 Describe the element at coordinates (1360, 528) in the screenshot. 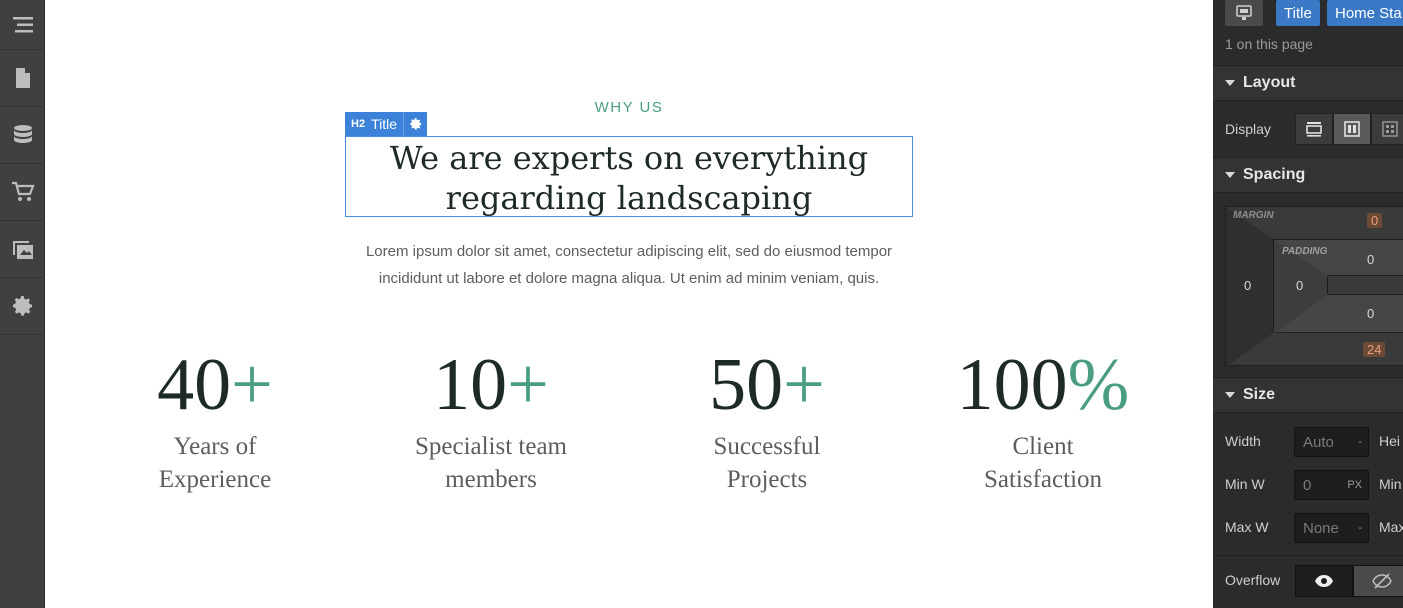

I see `max-width-unit: -` at that location.